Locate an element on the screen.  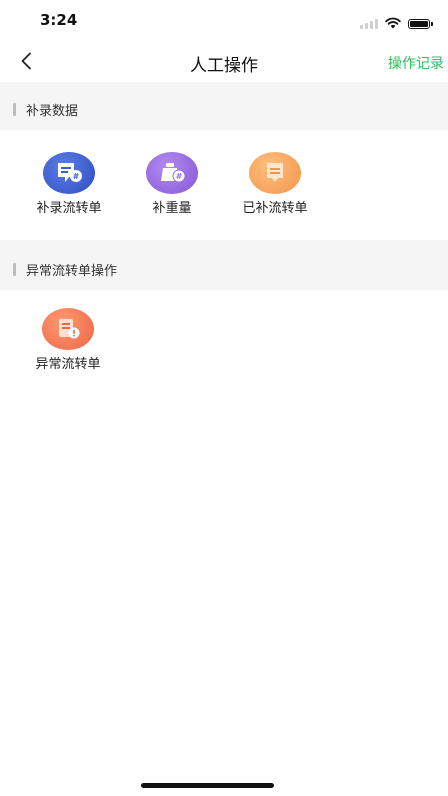
home-indicator is located at coordinates (207, 785).